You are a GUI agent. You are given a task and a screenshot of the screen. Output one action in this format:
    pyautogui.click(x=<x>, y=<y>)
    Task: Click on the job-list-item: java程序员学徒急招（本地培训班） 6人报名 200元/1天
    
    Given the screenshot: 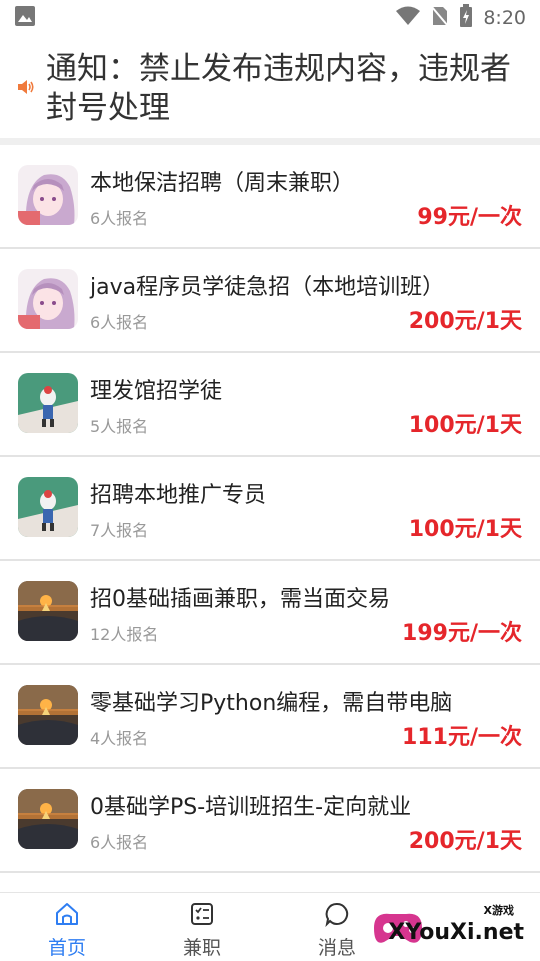 What is the action you would take?
    pyautogui.click(x=270, y=301)
    